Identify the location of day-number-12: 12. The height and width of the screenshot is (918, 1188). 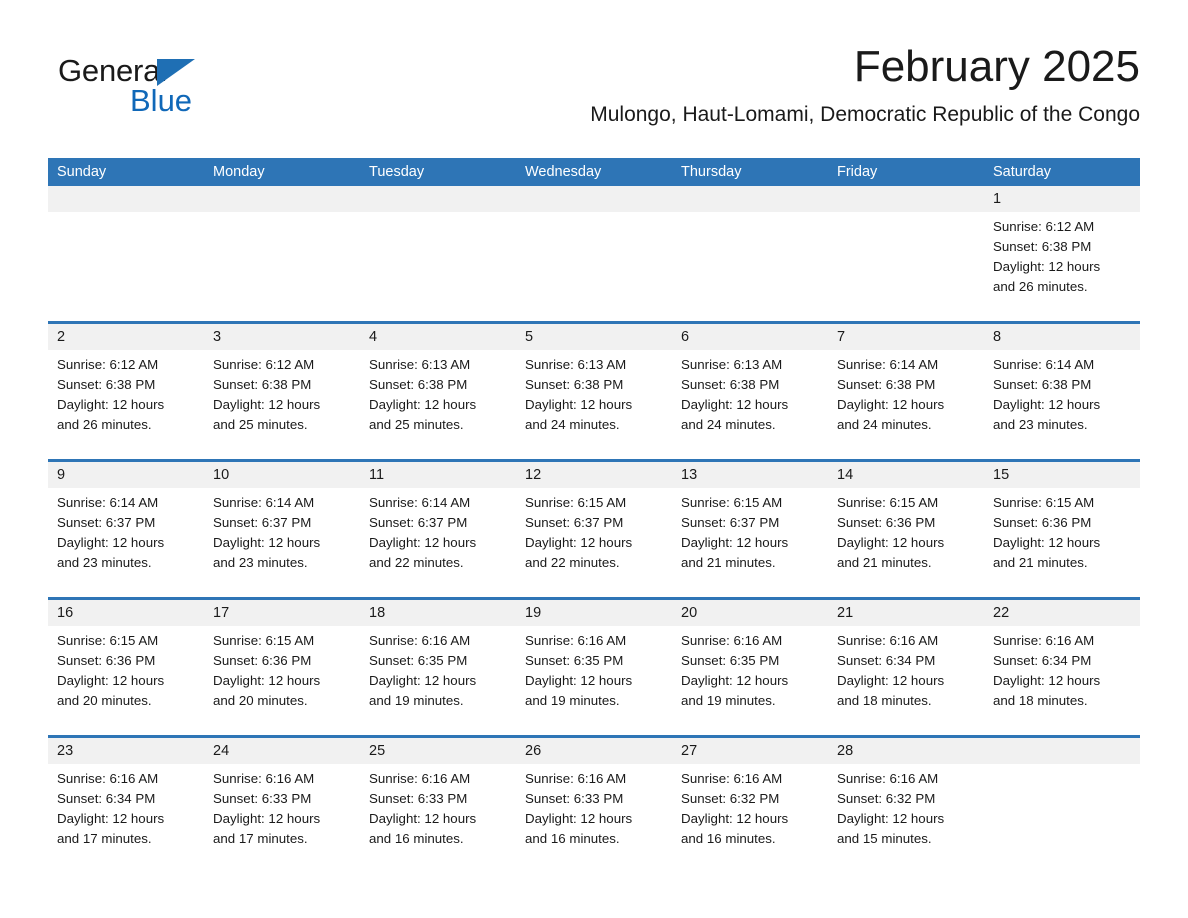
(594, 475).